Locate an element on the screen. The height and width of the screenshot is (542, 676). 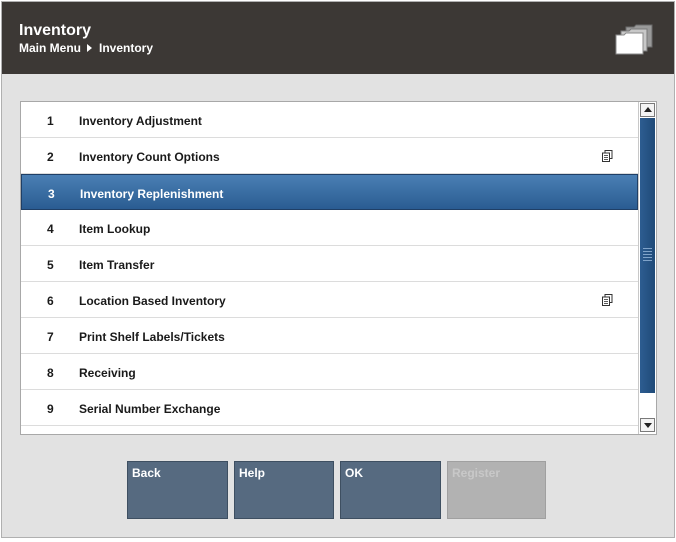
breadcrumb-item-main-menu: Main Menu is located at coordinates (50, 48).